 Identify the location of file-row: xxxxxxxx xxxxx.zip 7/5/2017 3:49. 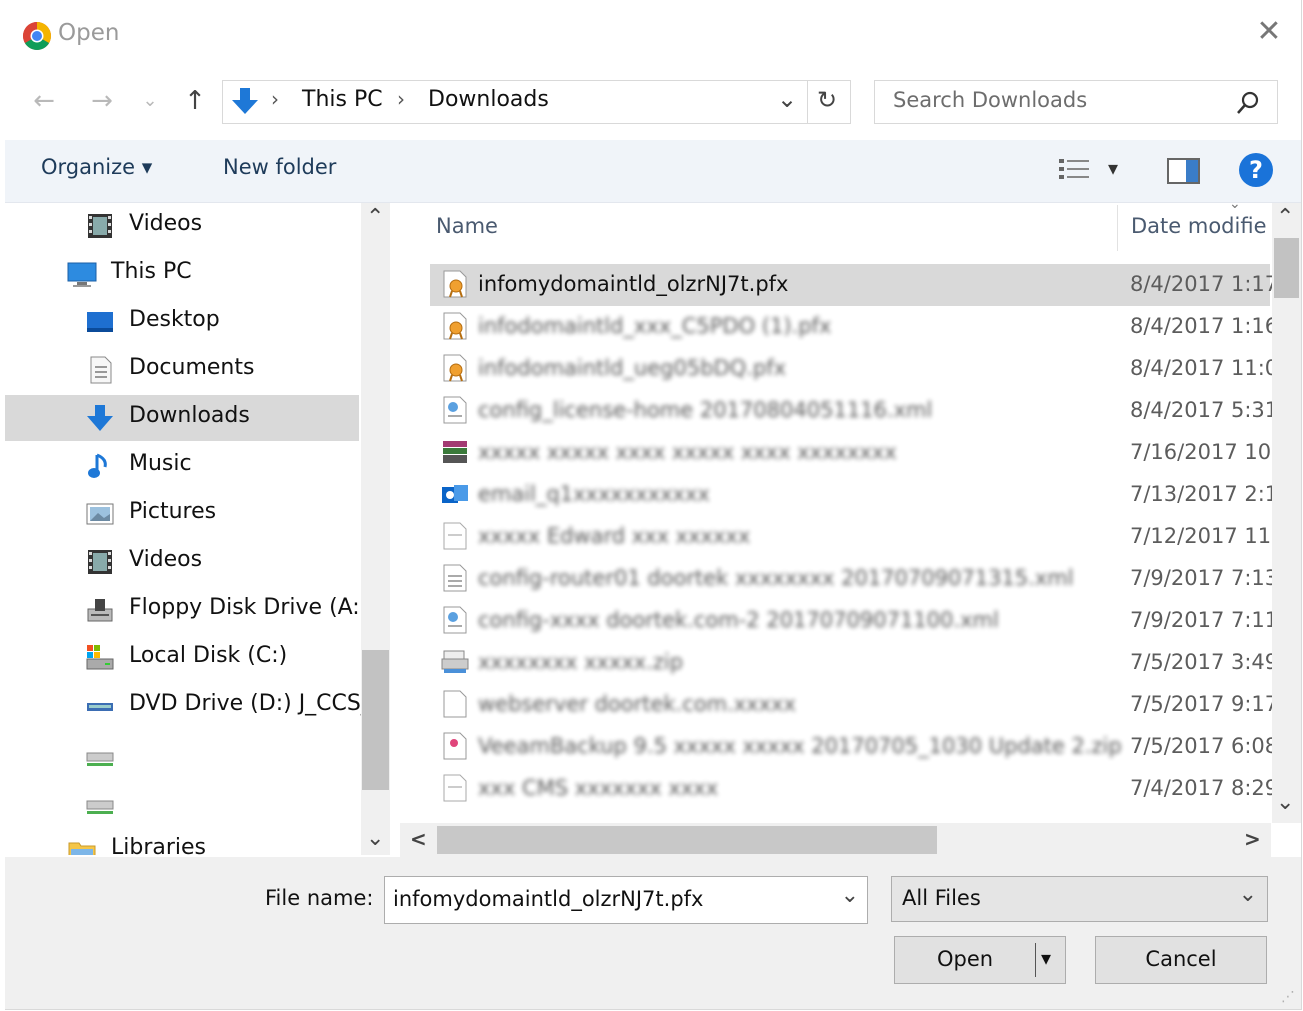
(854, 663).